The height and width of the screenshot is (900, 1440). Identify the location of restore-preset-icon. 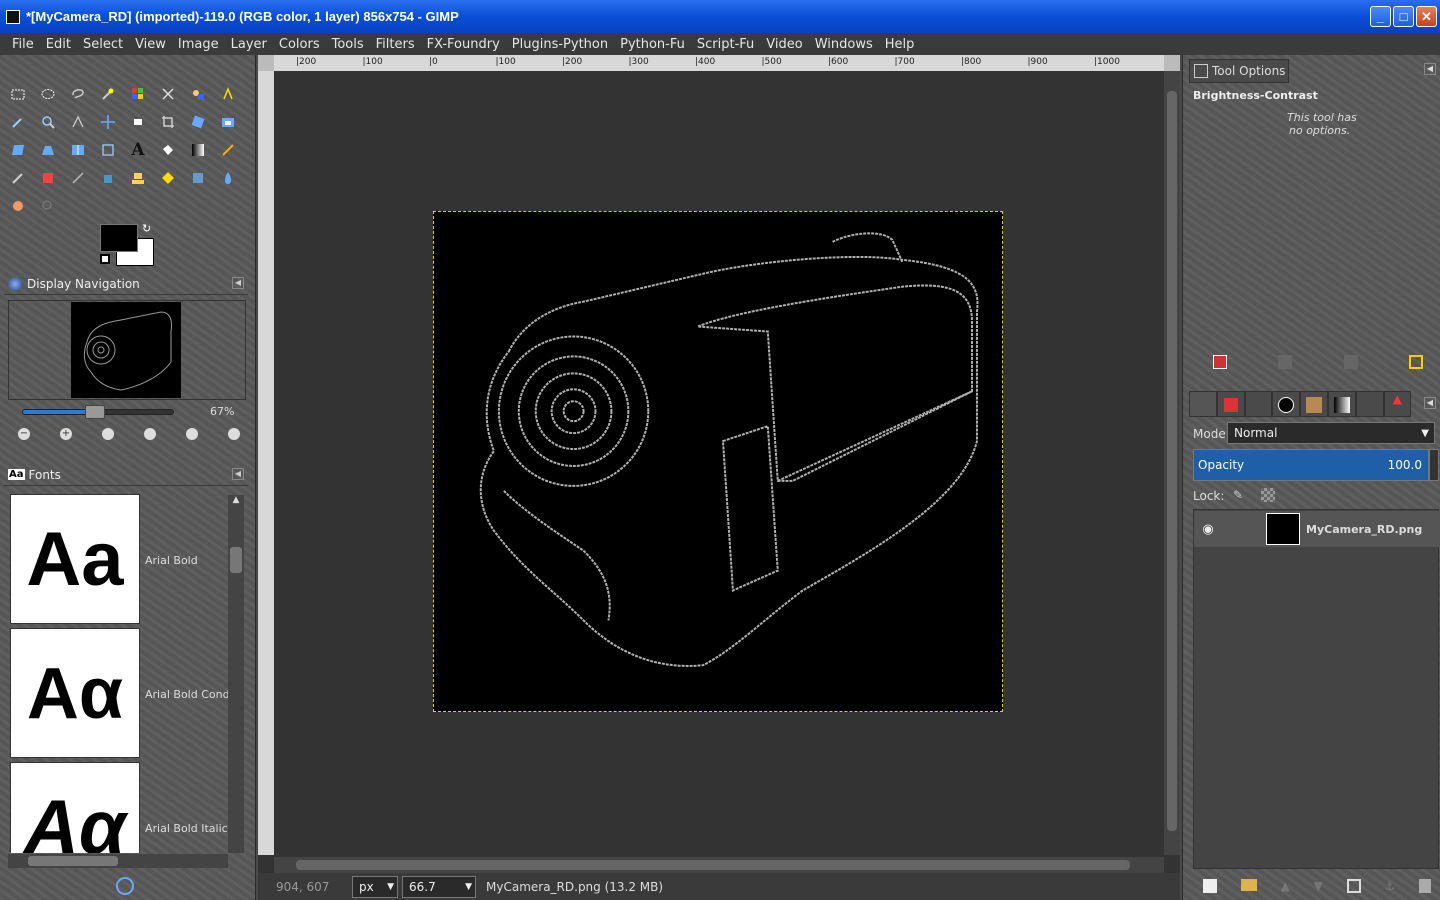
(1285, 362).